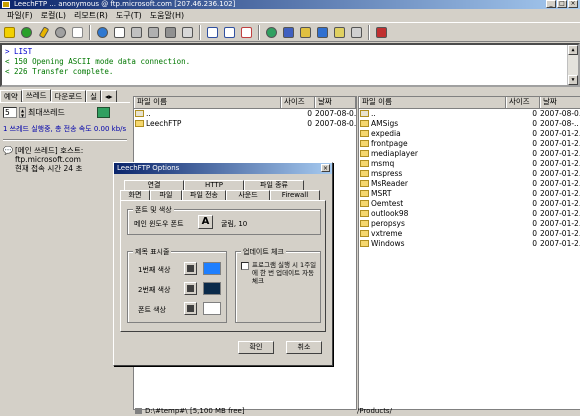  I want to click on tab-queue: 예약, so click(11, 96).